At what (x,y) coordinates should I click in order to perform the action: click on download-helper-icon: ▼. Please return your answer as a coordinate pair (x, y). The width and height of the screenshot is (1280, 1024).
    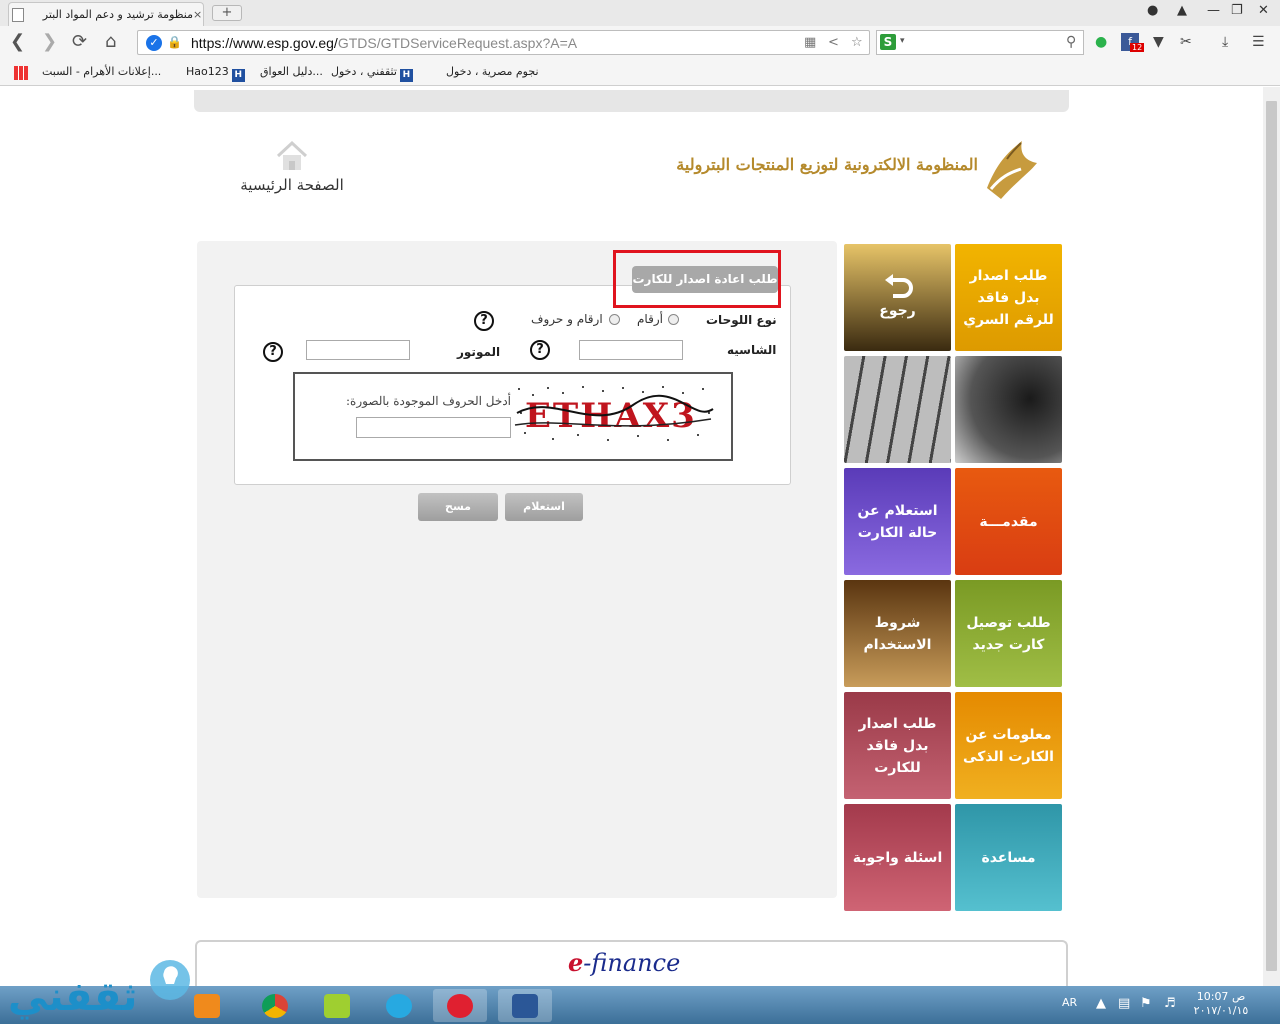
    Looking at the image, I should click on (1158, 42).